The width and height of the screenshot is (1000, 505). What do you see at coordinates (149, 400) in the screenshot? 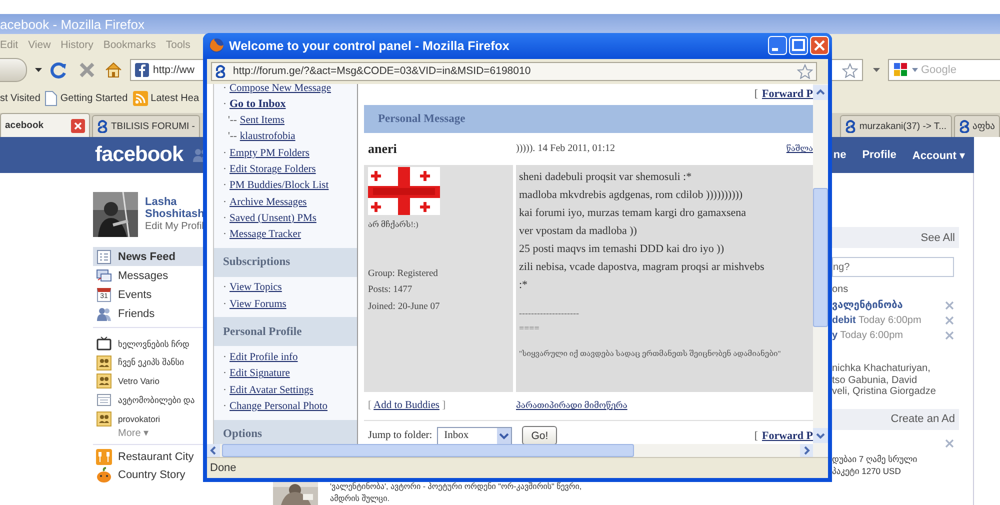
I see `sidebar-item: ავტომობილები და` at bounding box center [149, 400].